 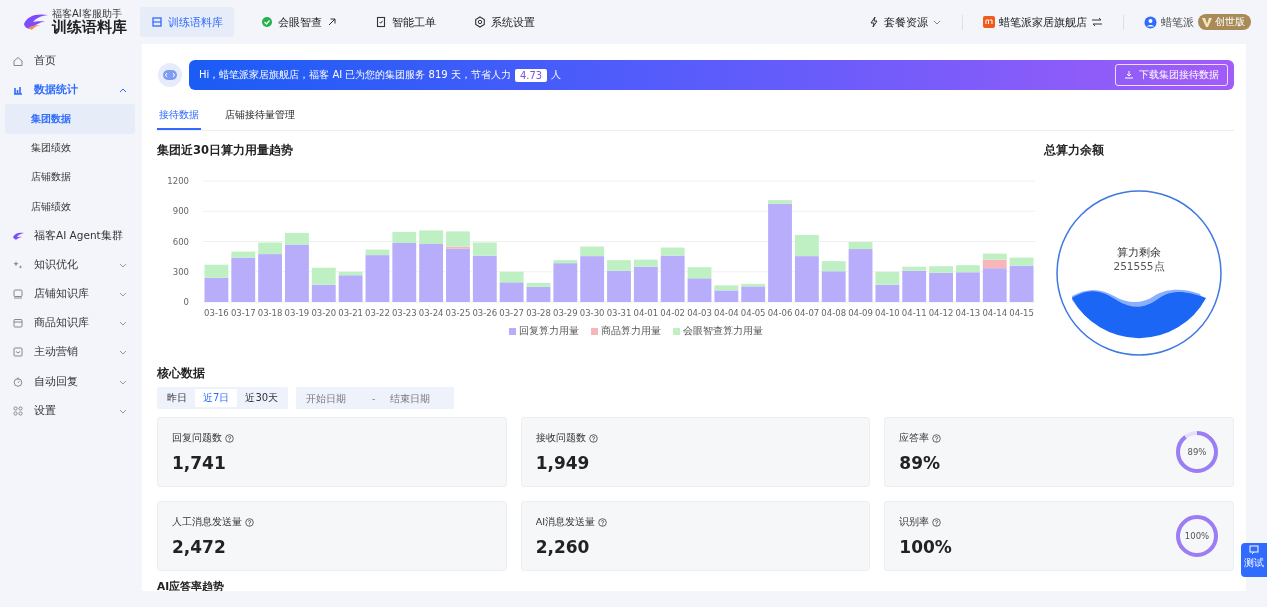 What do you see at coordinates (179, 117) in the screenshot?
I see `content-tab: 接待数据` at bounding box center [179, 117].